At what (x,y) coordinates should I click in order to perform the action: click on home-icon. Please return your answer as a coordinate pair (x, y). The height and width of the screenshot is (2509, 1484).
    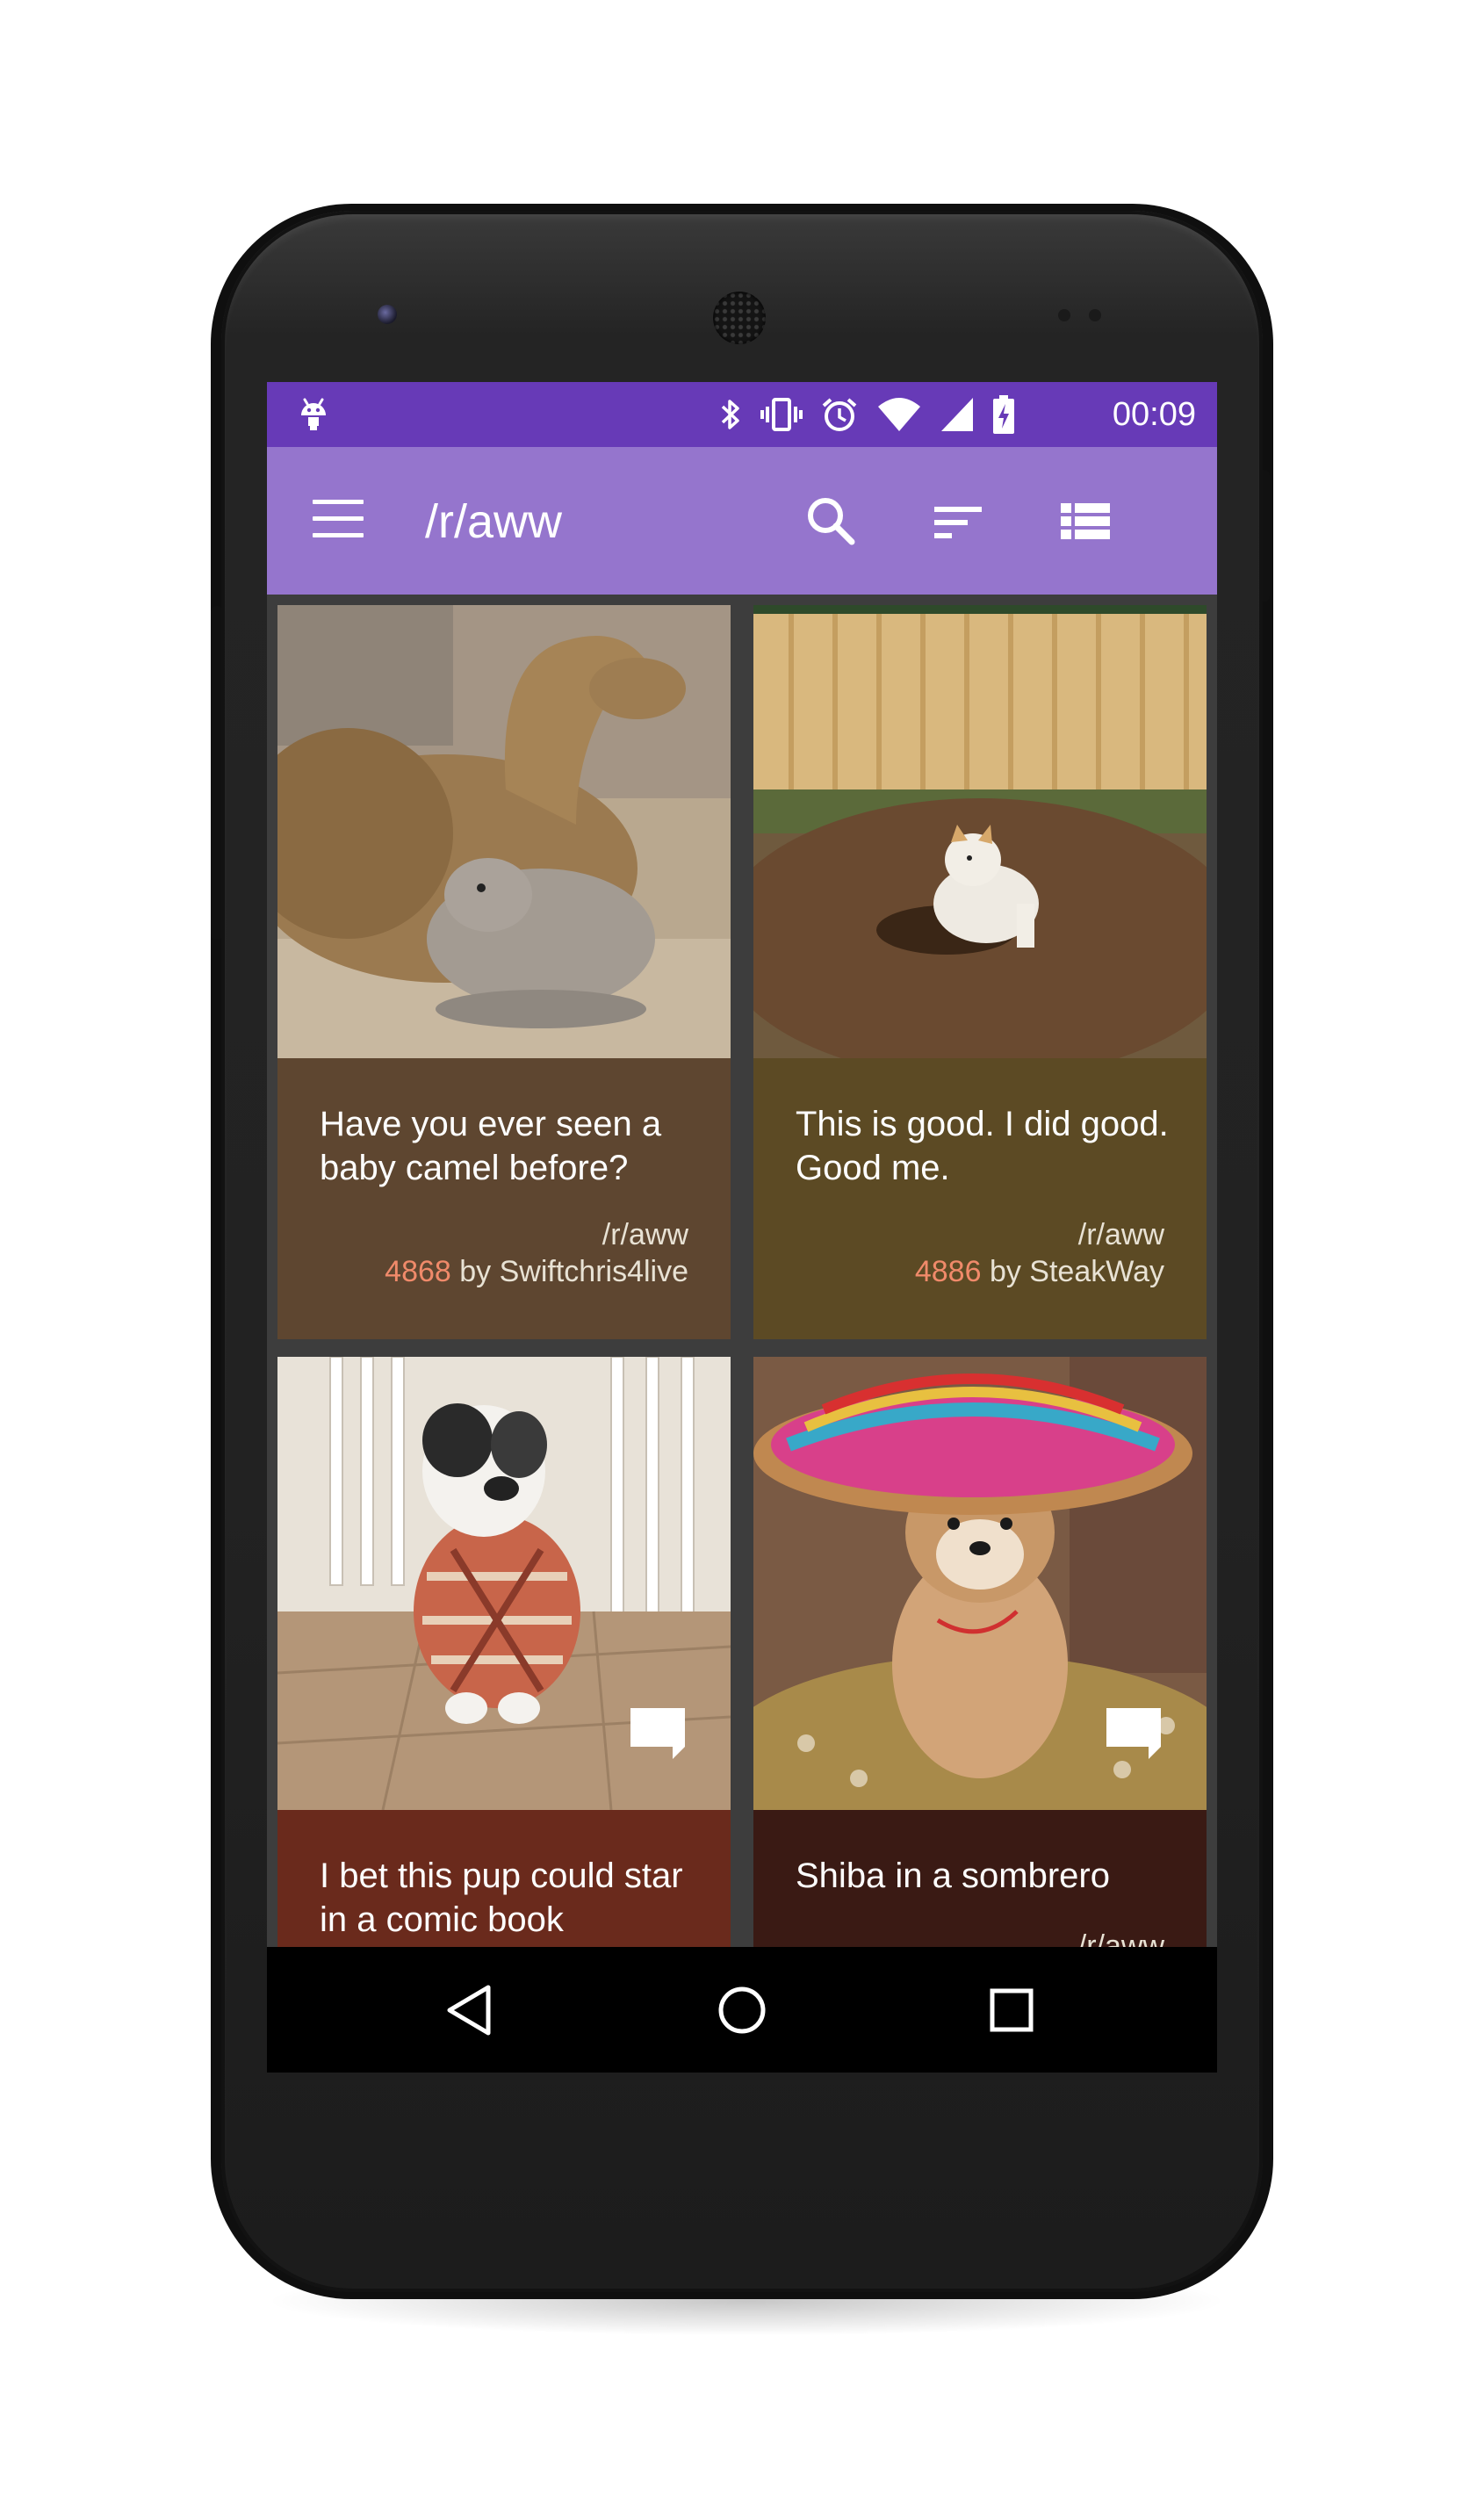
    Looking at the image, I should click on (742, 2010).